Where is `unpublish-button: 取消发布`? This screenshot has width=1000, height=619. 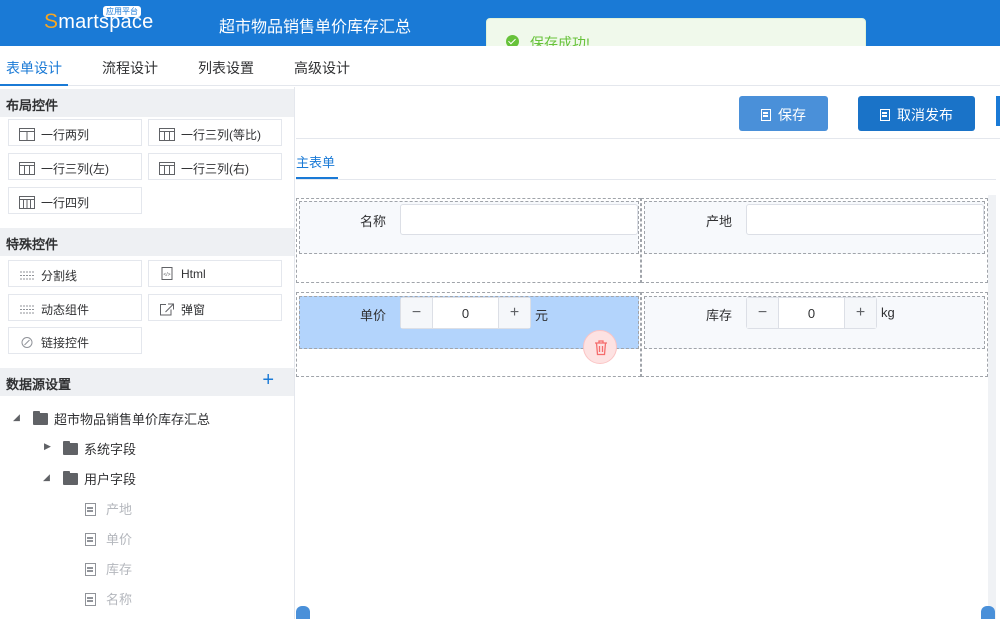
unpublish-button: 取消发布 is located at coordinates (916, 113).